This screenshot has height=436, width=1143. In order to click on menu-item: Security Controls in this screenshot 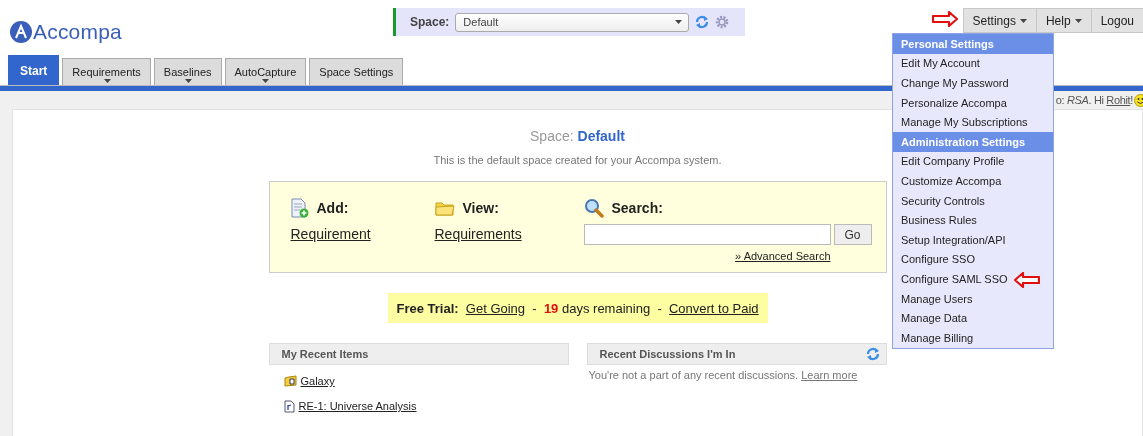, I will do `click(973, 200)`.